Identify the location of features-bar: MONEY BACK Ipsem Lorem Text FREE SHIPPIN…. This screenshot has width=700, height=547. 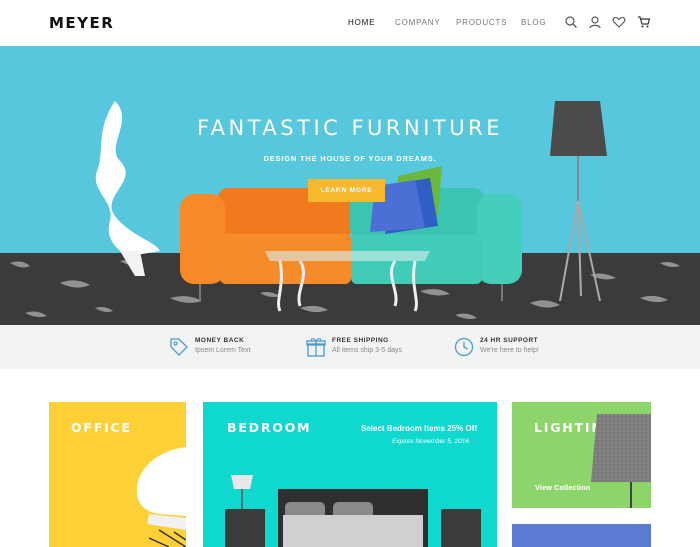
(350, 347).